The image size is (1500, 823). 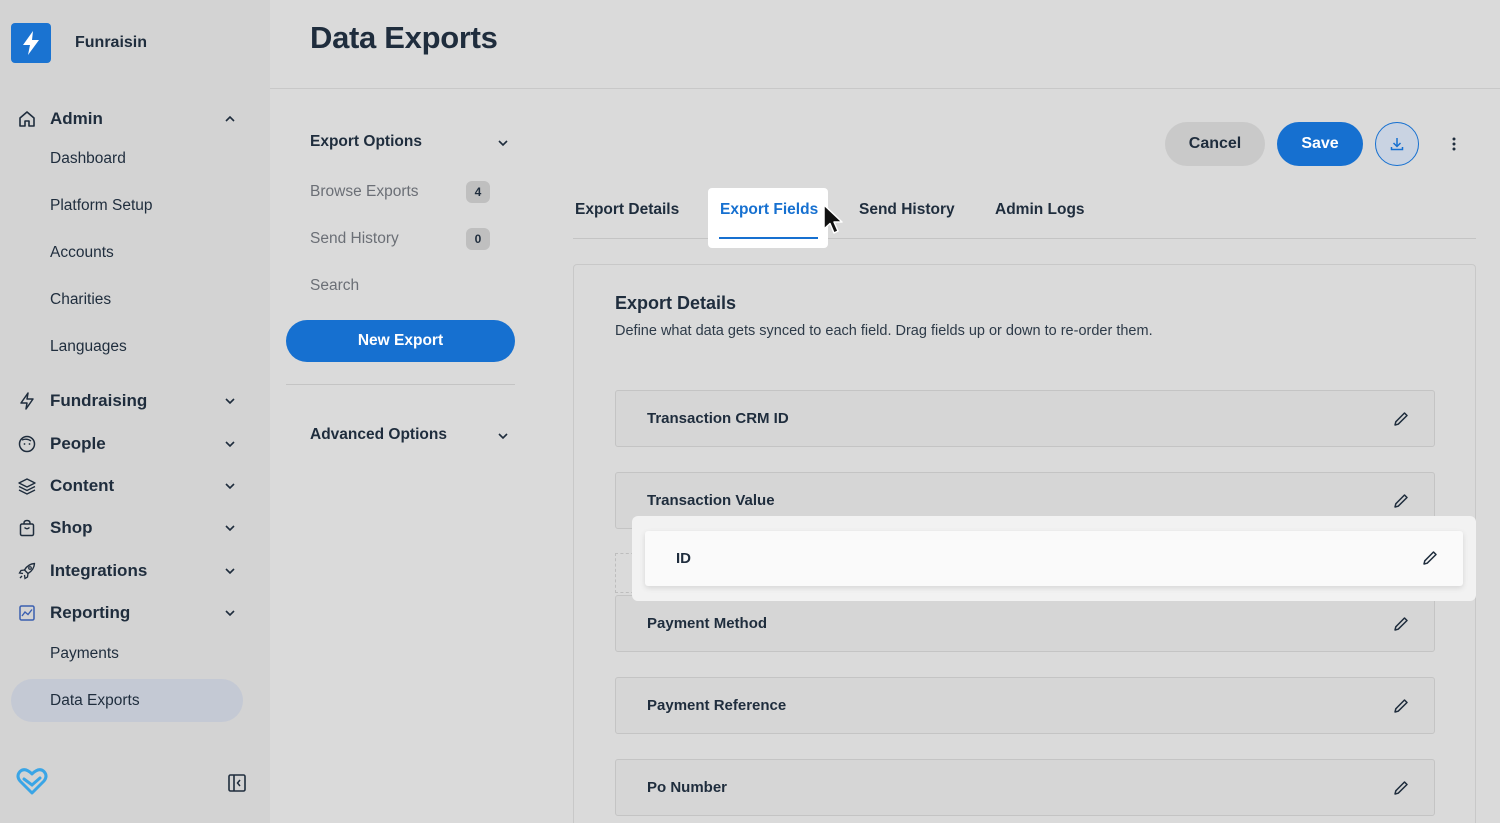 I want to click on home-icon, so click(x=27, y=119).